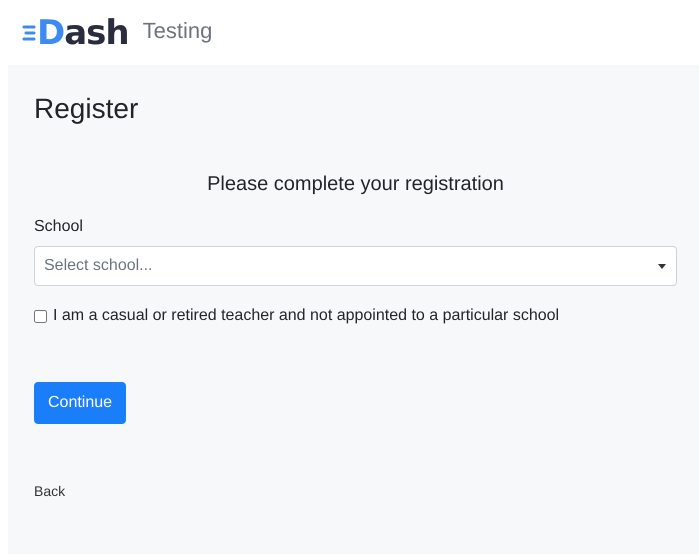  Describe the element at coordinates (83, 33) in the screenshot. I see `logo-text: Dash` at that location.